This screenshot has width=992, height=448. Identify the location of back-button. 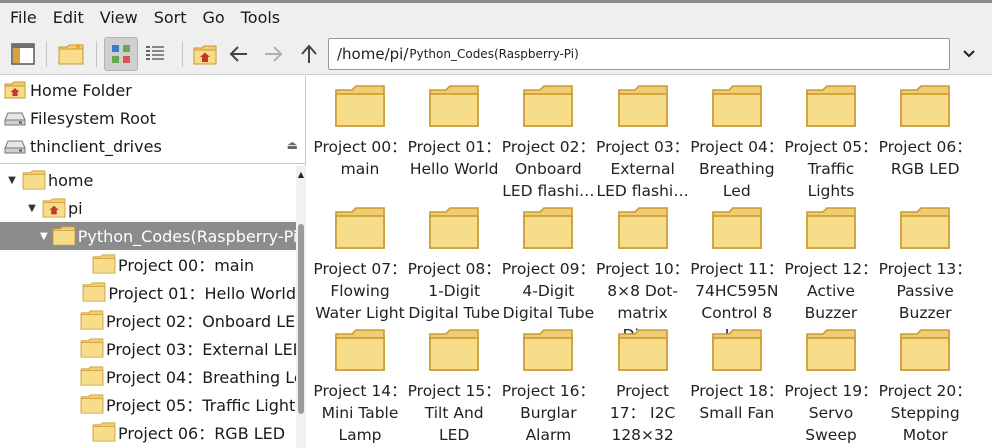
(239, 54).